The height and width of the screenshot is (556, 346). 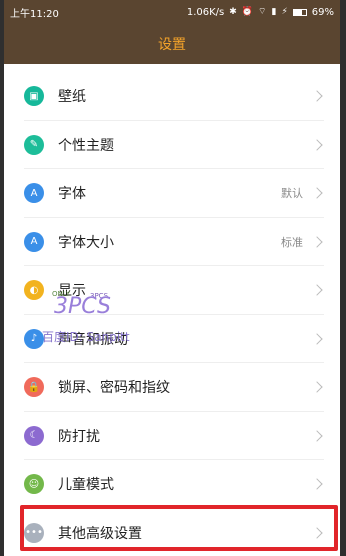 What do you see at coordinates (205, 12) in the screenshot?
I see `network-speed: 1.06K/s` at bounding box center [205, 12].